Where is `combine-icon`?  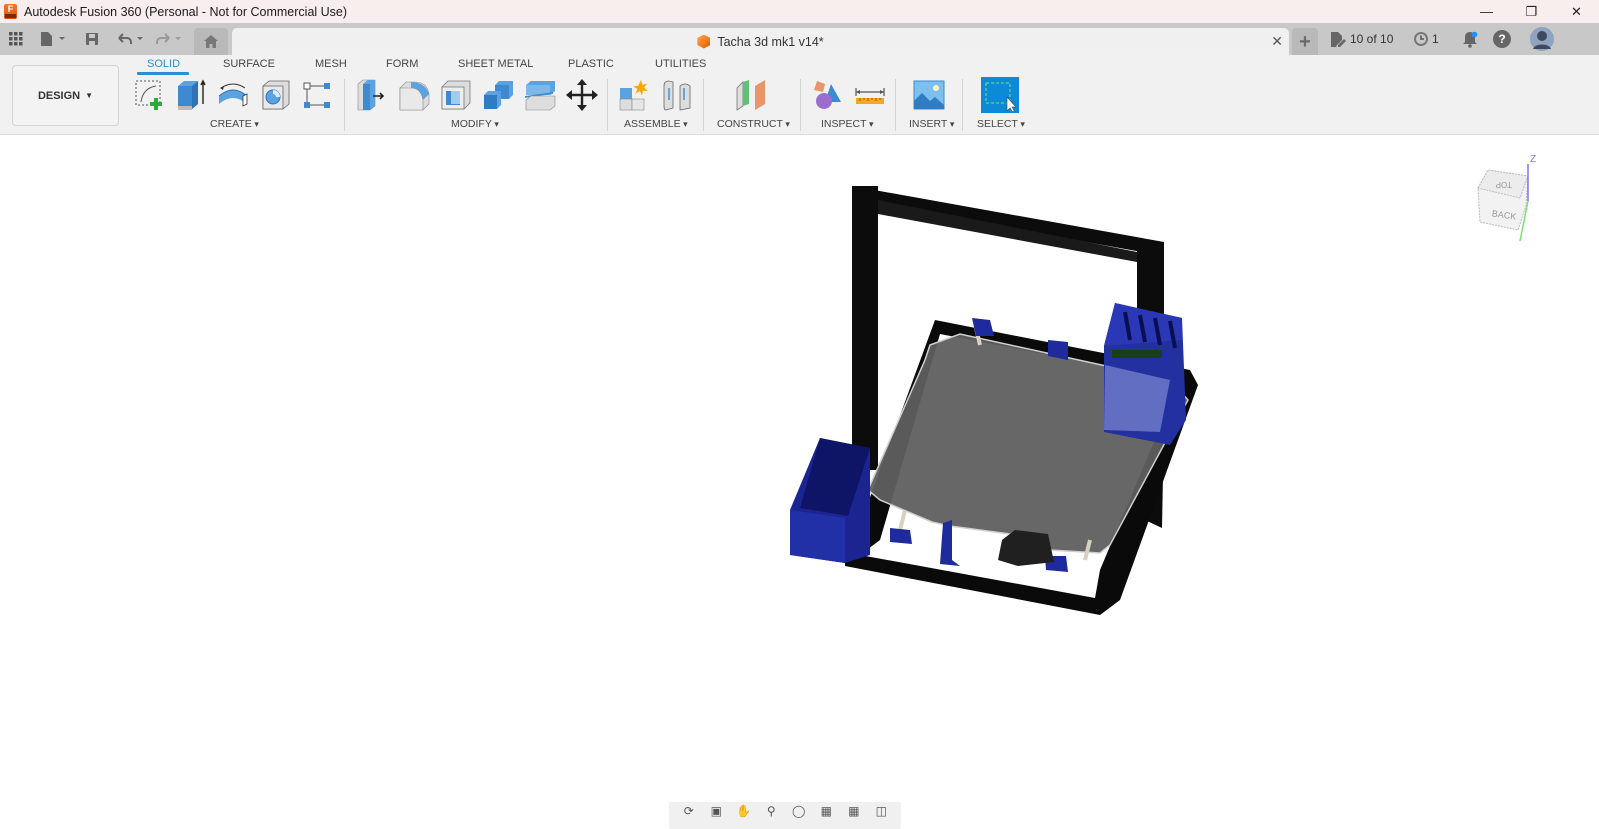
combine-icon is located at coordinates (498, 95).